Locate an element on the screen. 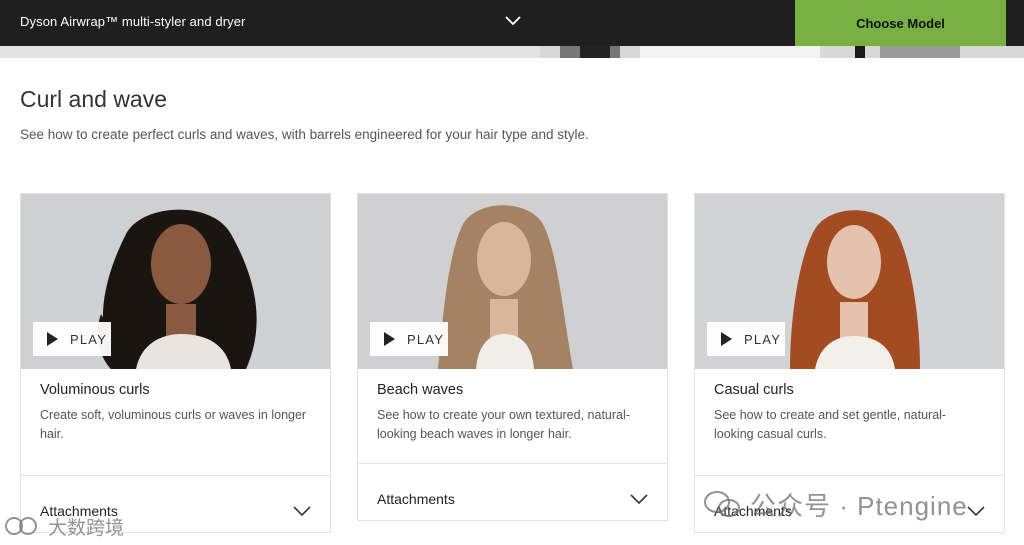 This screenshot has width=1024, height=545. watermark-dashujingjing: 大数跨境 is located at coordinates (64, 526).